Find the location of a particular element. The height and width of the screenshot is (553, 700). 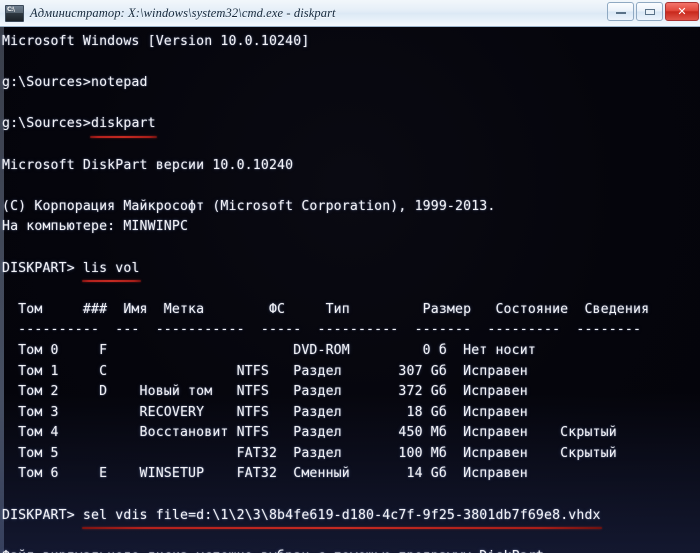

close-button: ✕ is located at coordinates (682, 11).